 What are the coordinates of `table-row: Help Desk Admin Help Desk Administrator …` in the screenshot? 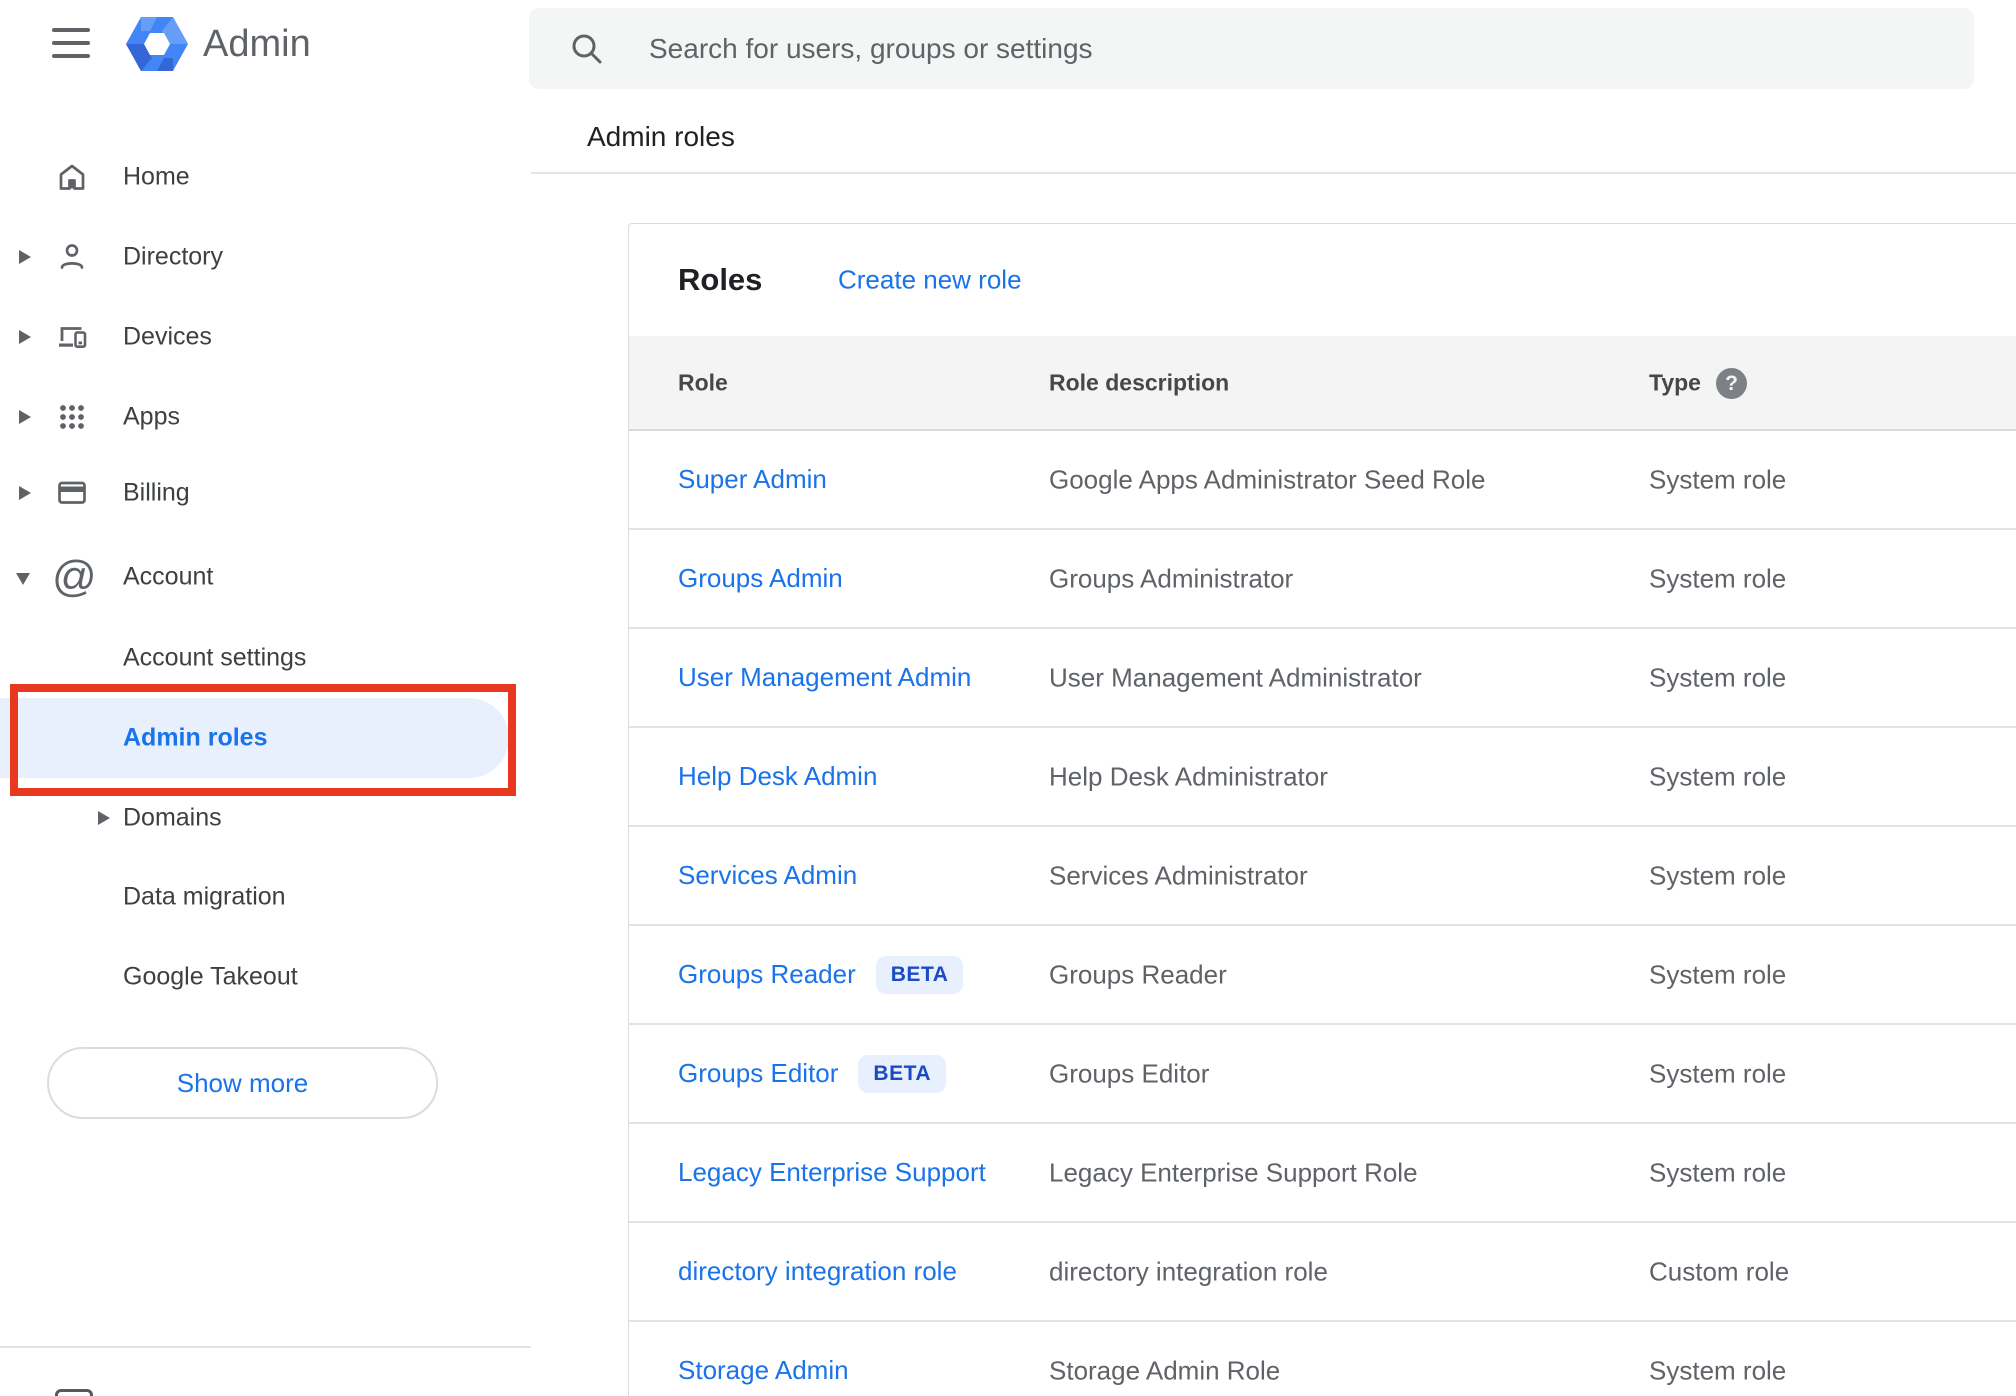 It's located at (1322, 777).